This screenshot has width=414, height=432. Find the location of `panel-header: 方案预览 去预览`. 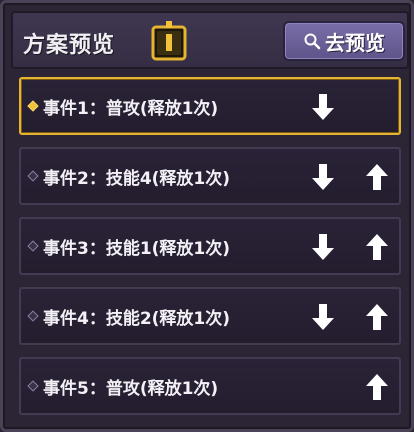

panel-header: 方案预览 去预览 is located at coordinates (210, 40).